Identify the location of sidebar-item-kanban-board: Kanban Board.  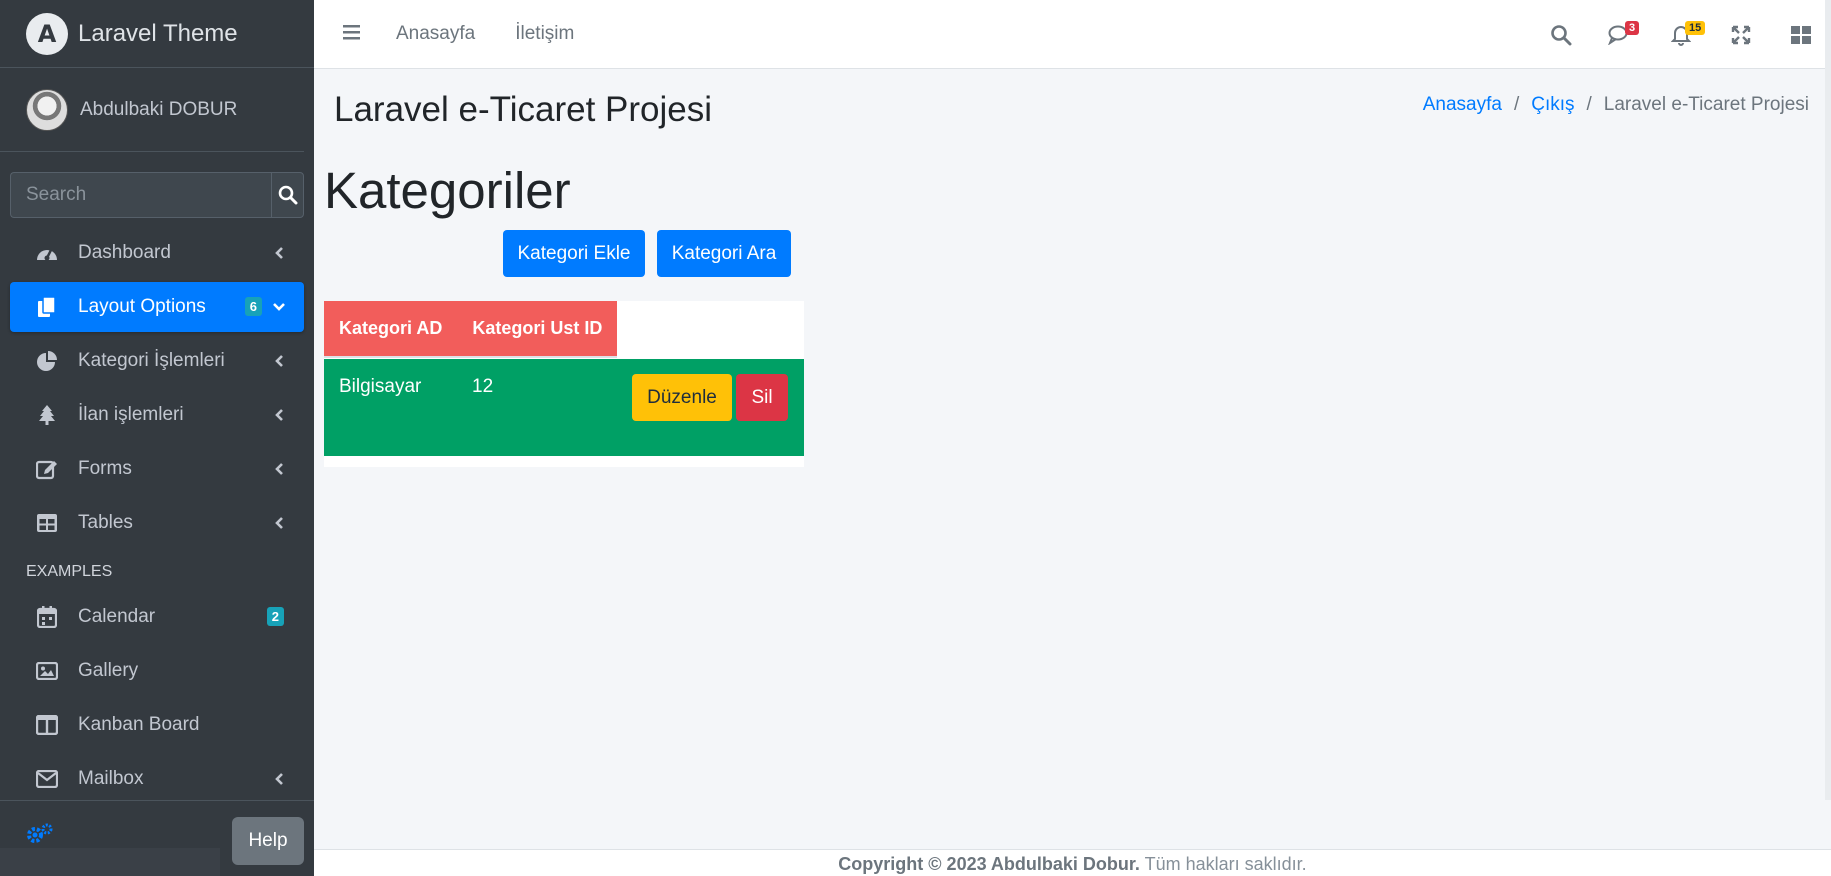
(157, 725).